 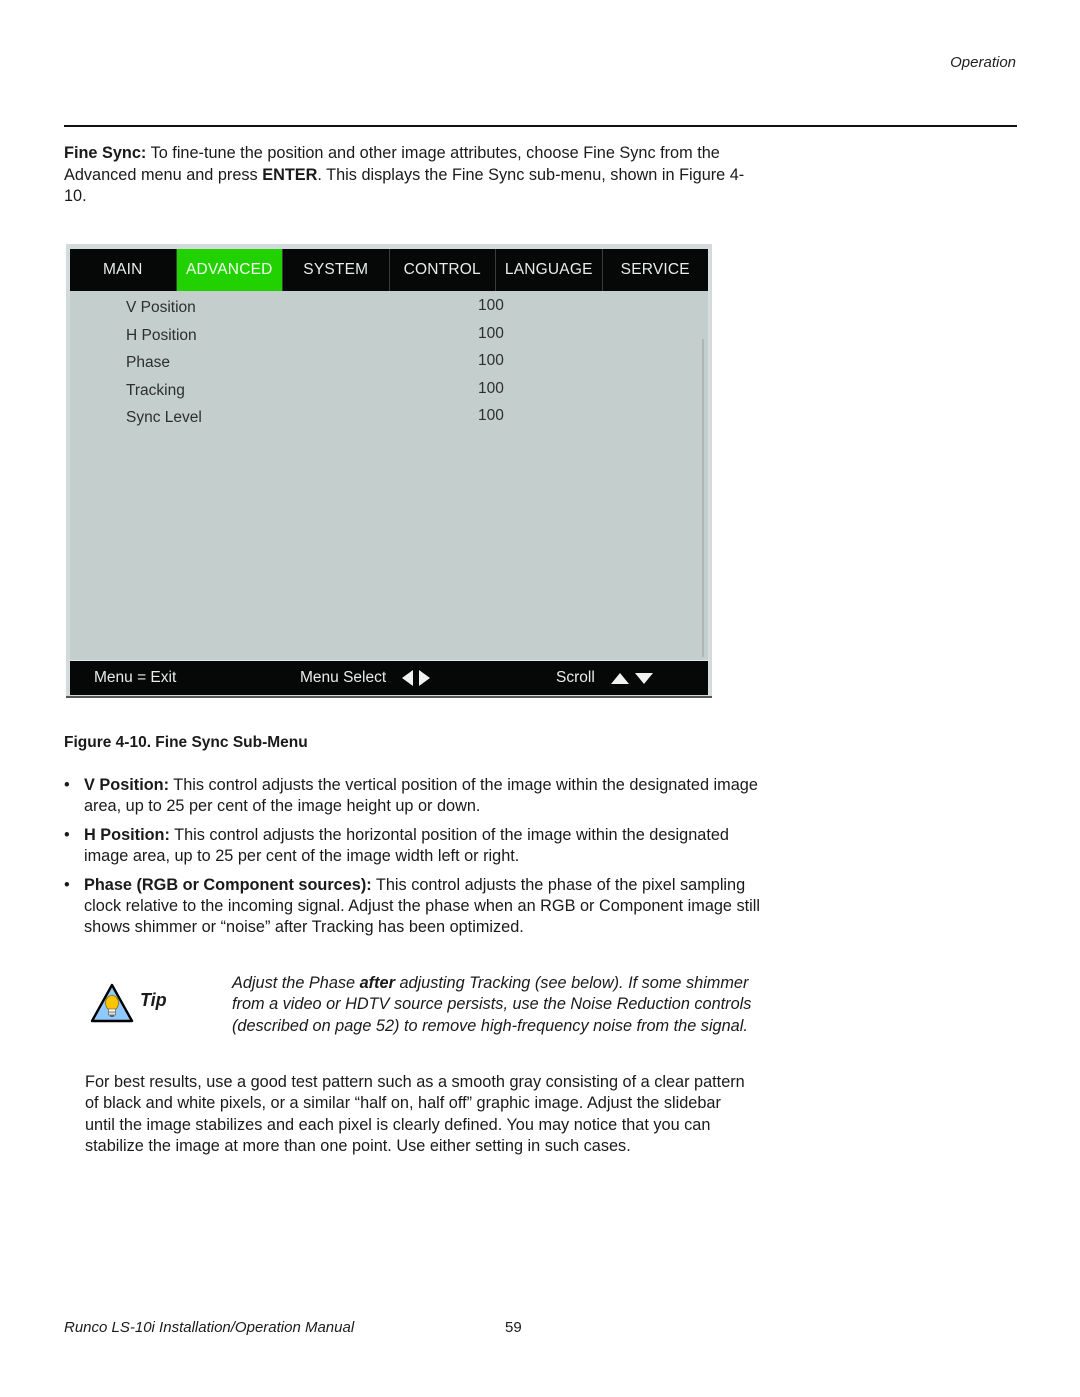 What do you see at coordinates (127, 835) in the screenshot?
I see `bullet-term: H Position:` at bounding box center [127, 835].